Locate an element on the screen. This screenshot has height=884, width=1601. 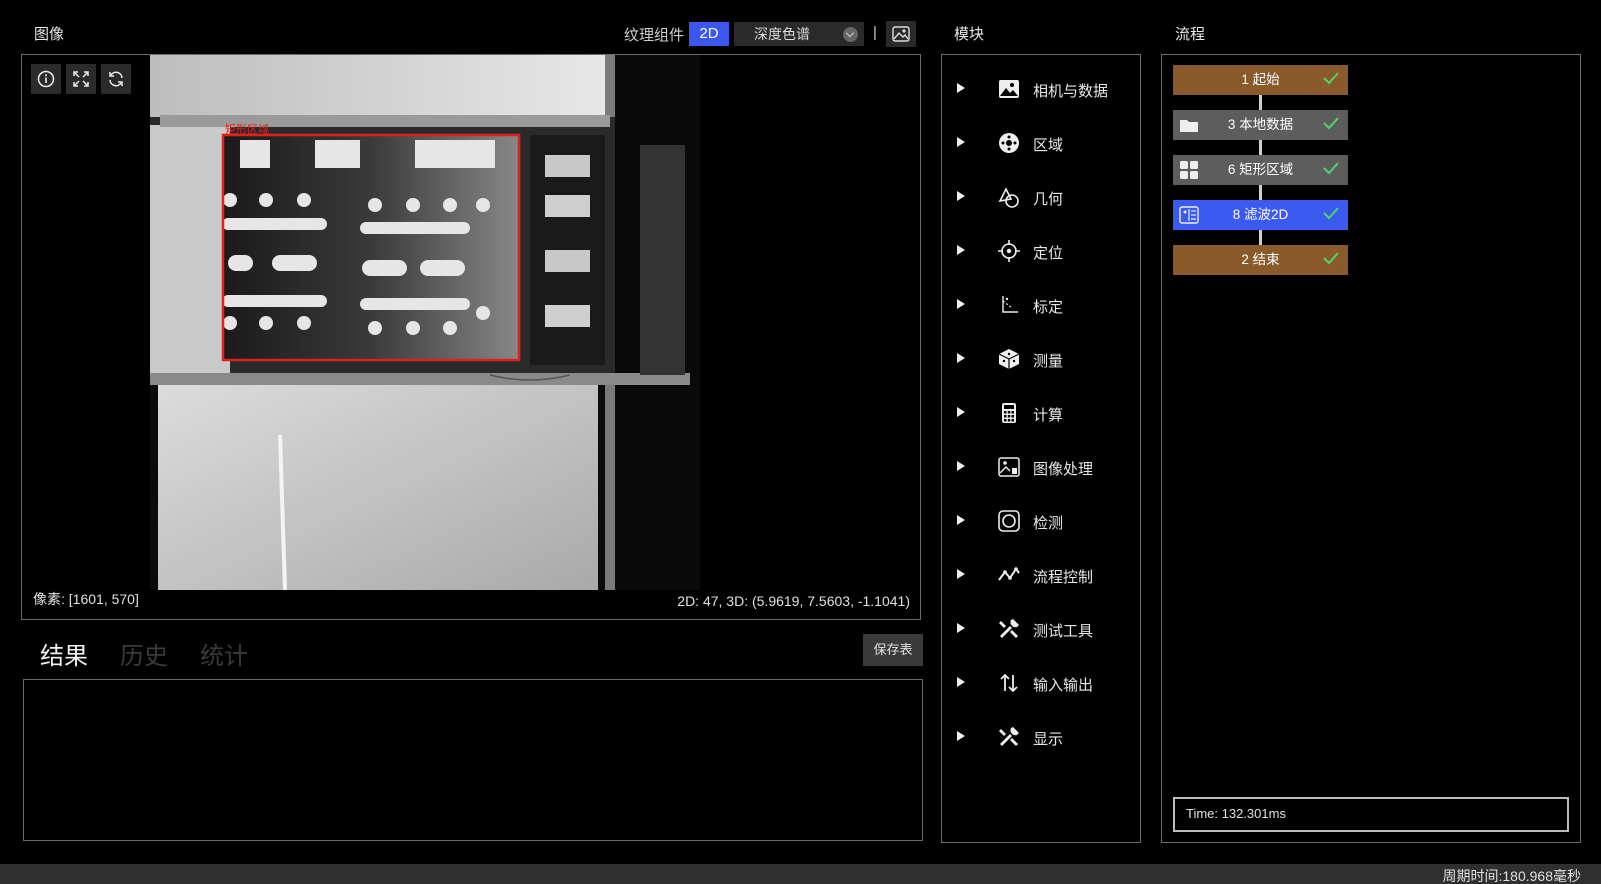
info-button is located at coordinates (46, 79).